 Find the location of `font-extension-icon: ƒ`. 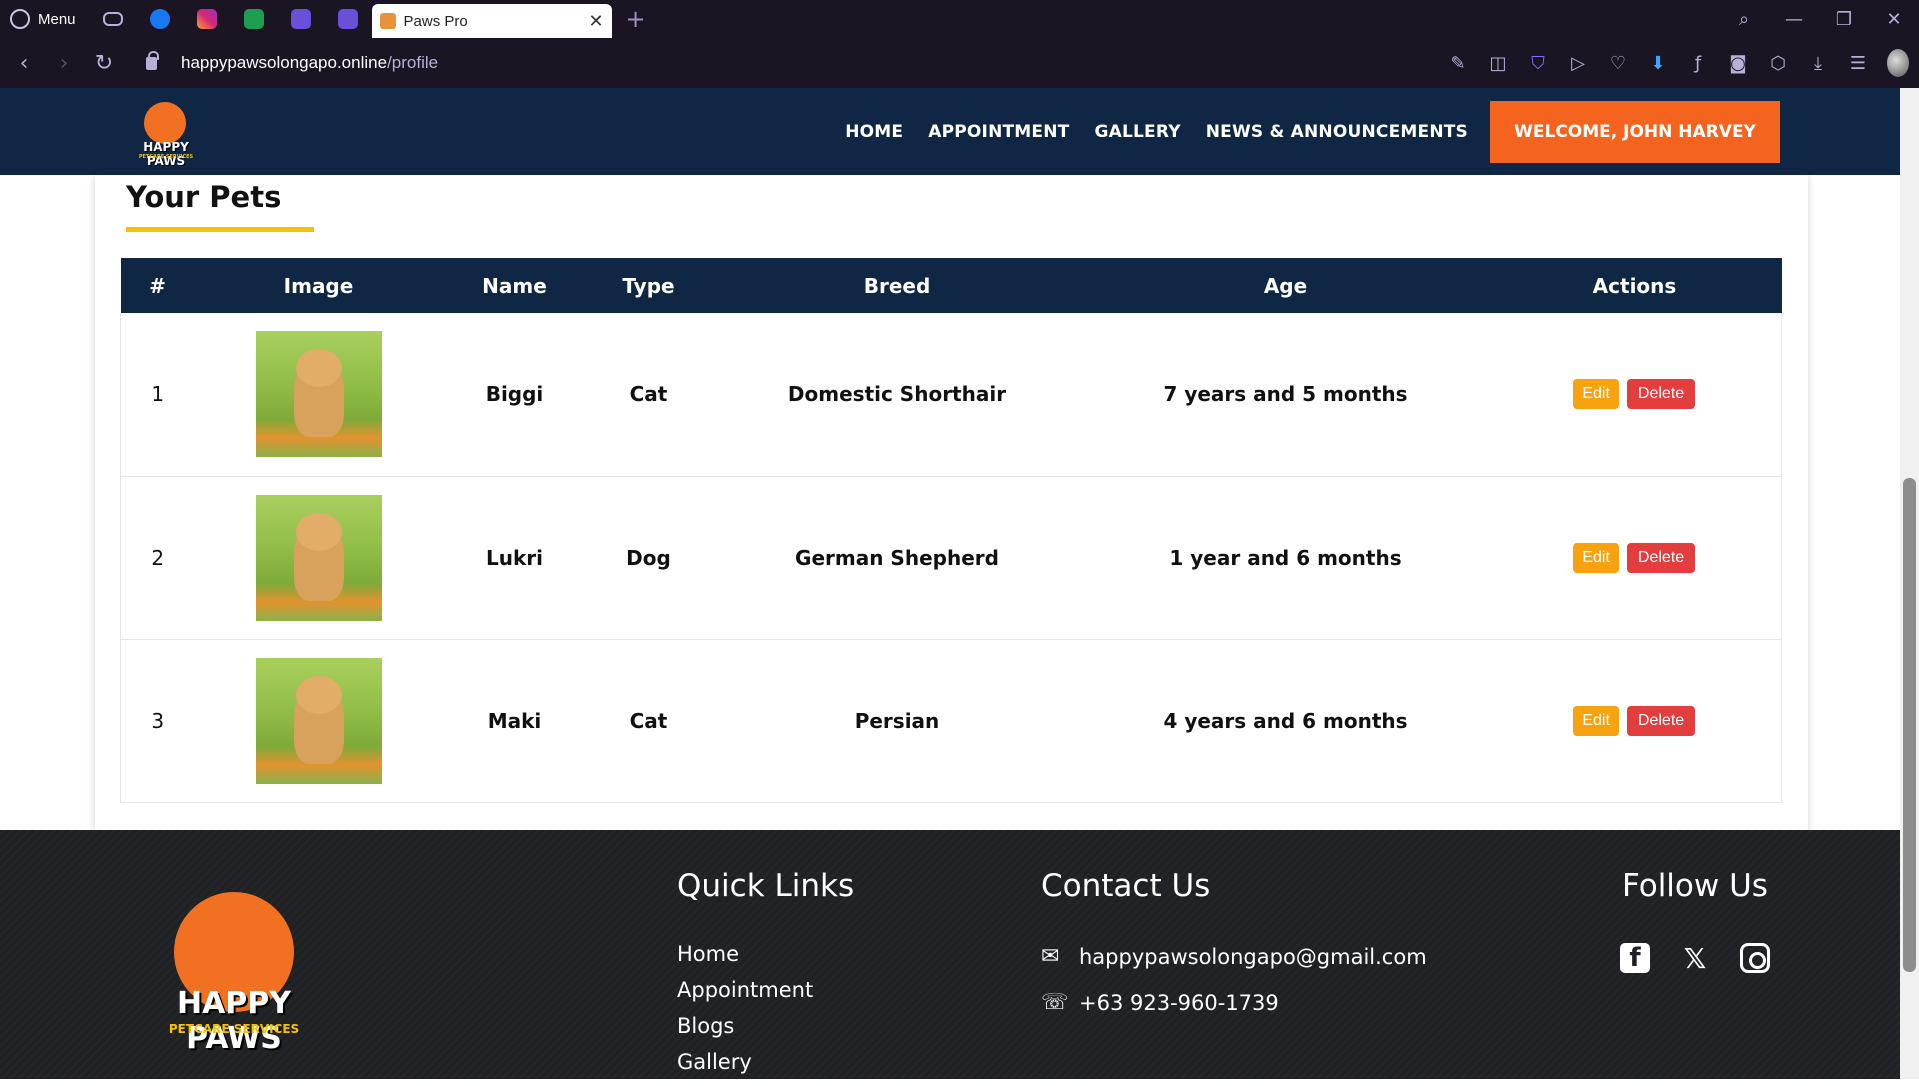

font-extension-icon: ƒ is located at coordinates (1698, 63).